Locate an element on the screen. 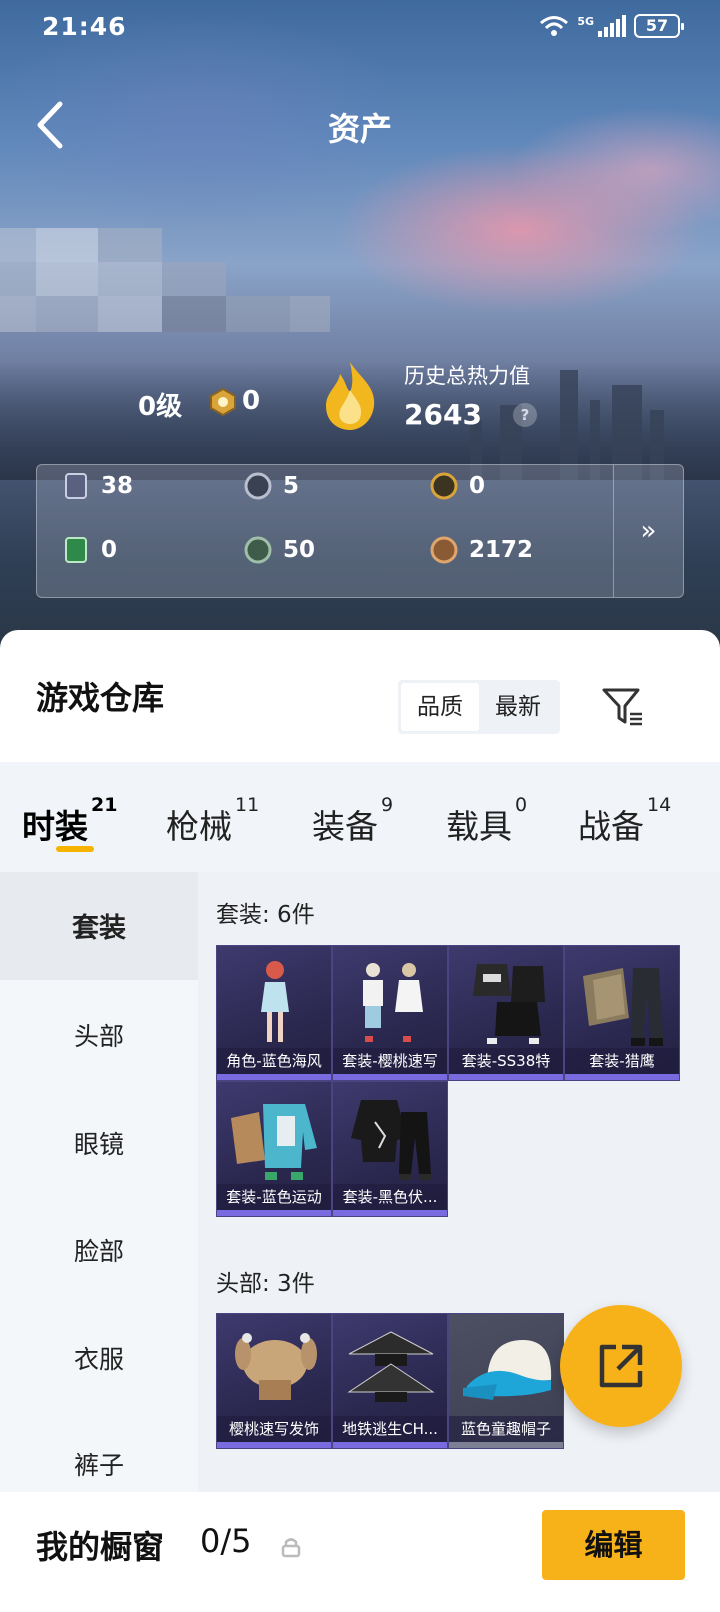  item-tile: 樱桃速写发饰 is located at coordinates (274, 1381).